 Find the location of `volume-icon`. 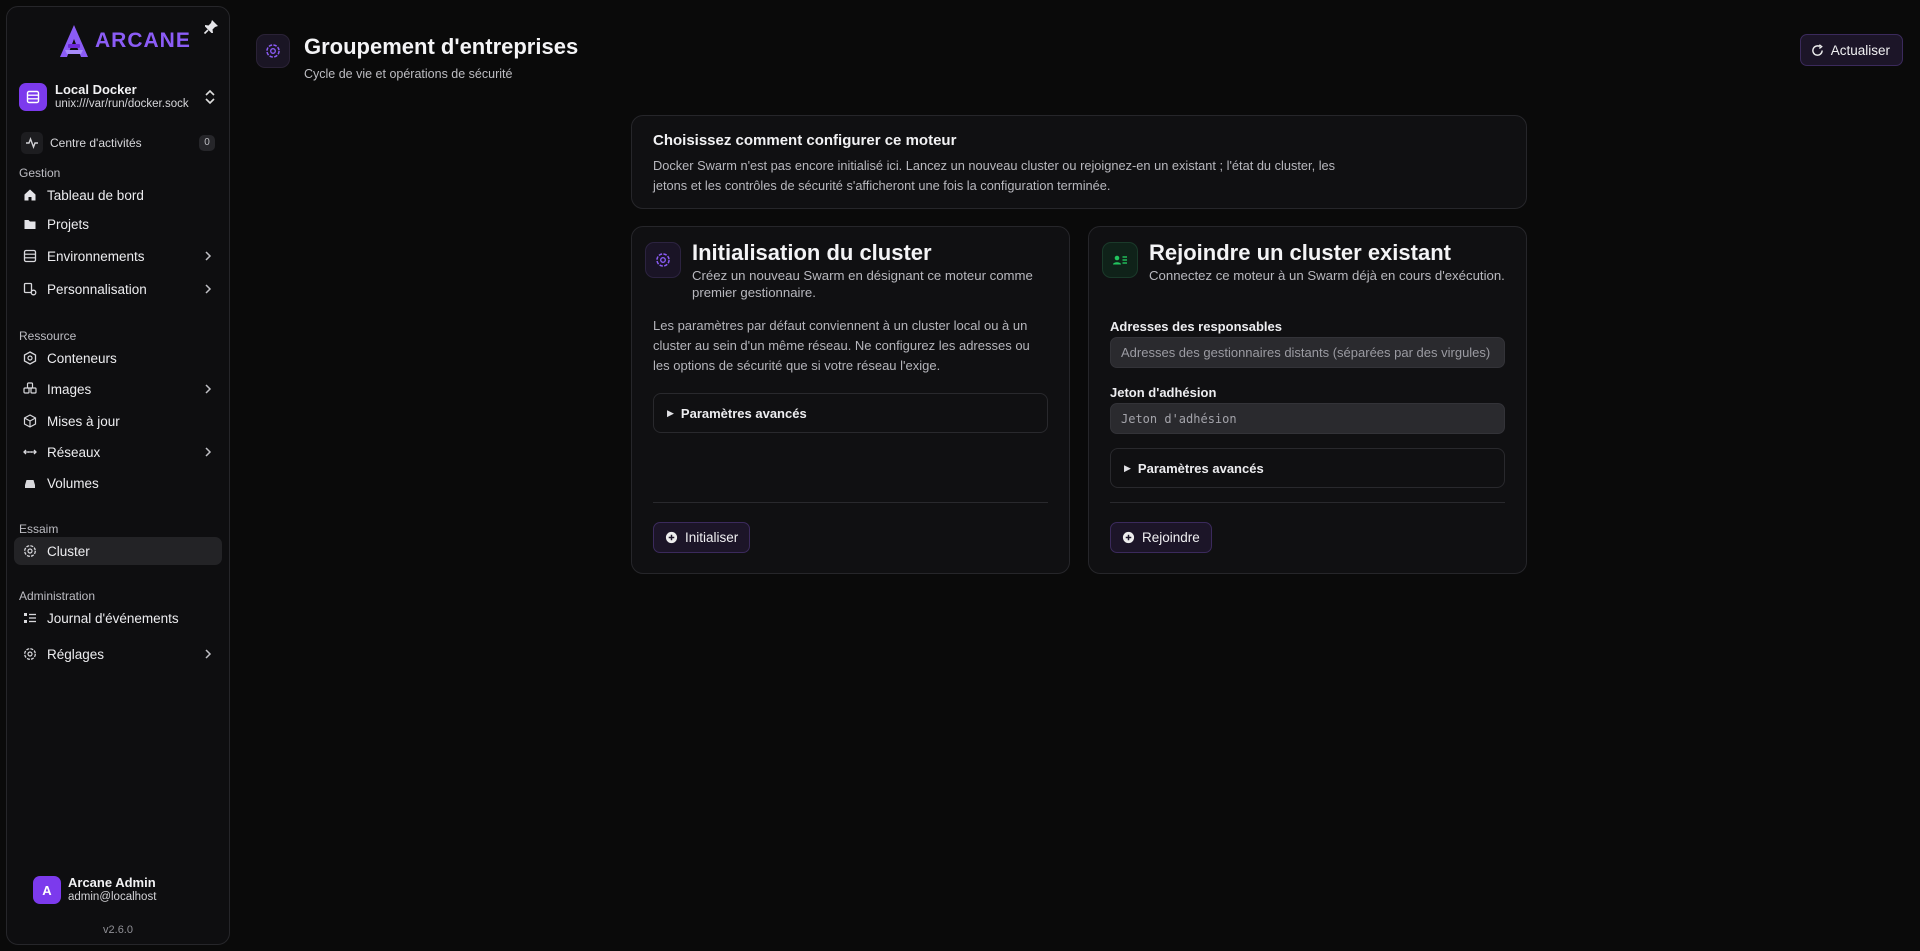

volume-icon is located at coordinates (30, 484).